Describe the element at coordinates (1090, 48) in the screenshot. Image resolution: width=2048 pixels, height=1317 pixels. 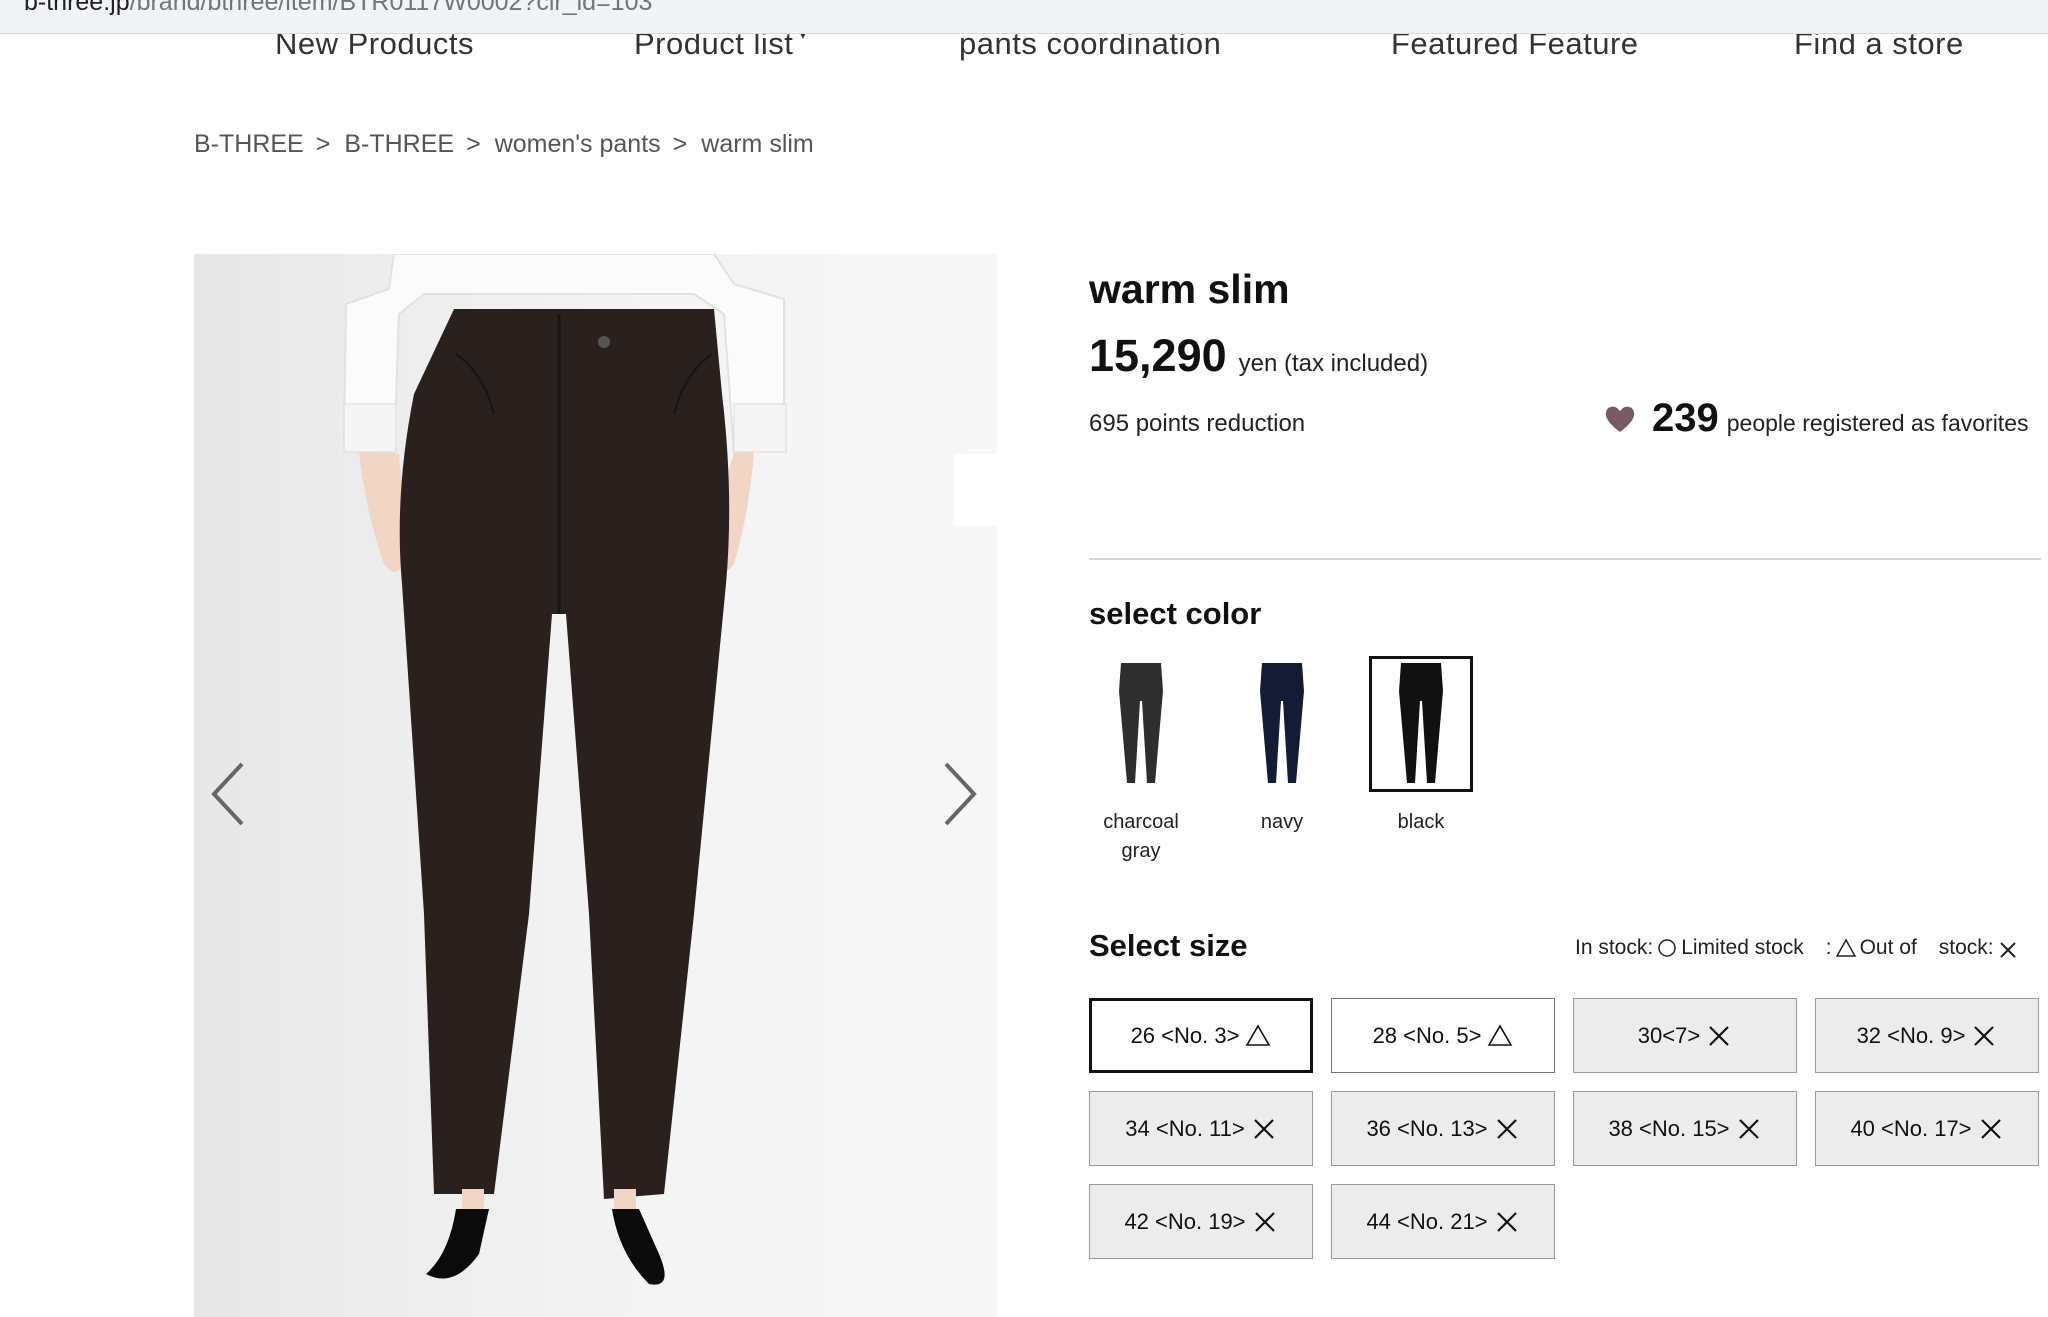
I see `nav-pants-coordination: pants coordination` at that location.